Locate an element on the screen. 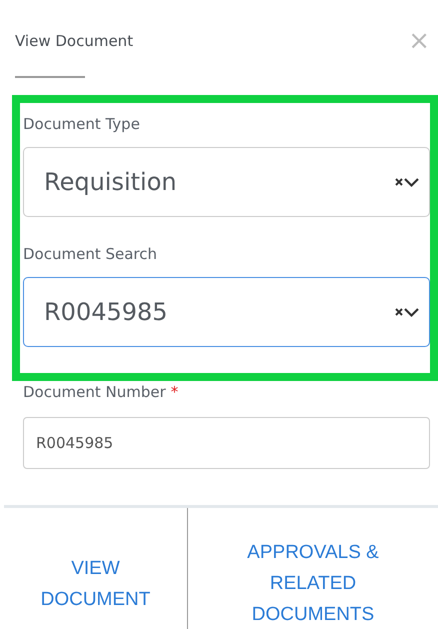  field-label: Document Number is located at coordinates (94, 392).